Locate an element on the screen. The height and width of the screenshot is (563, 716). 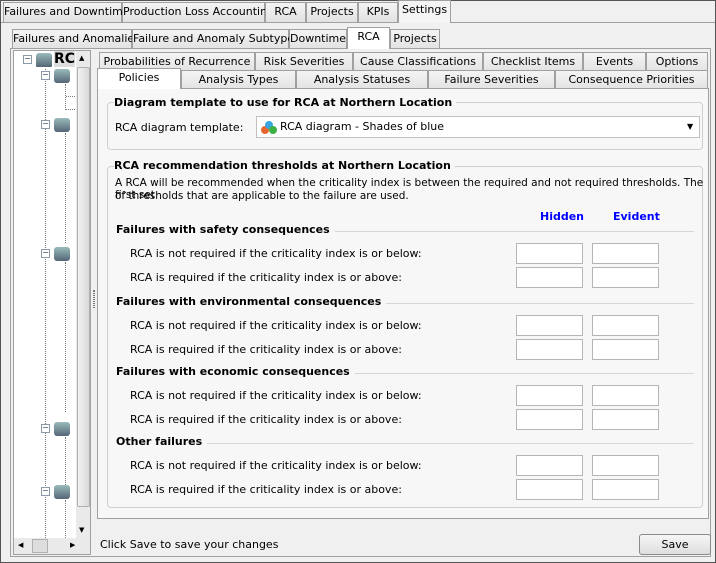
tree-vertical-scrollbar: ▲ ▼ is located at coordinates (83, 294).